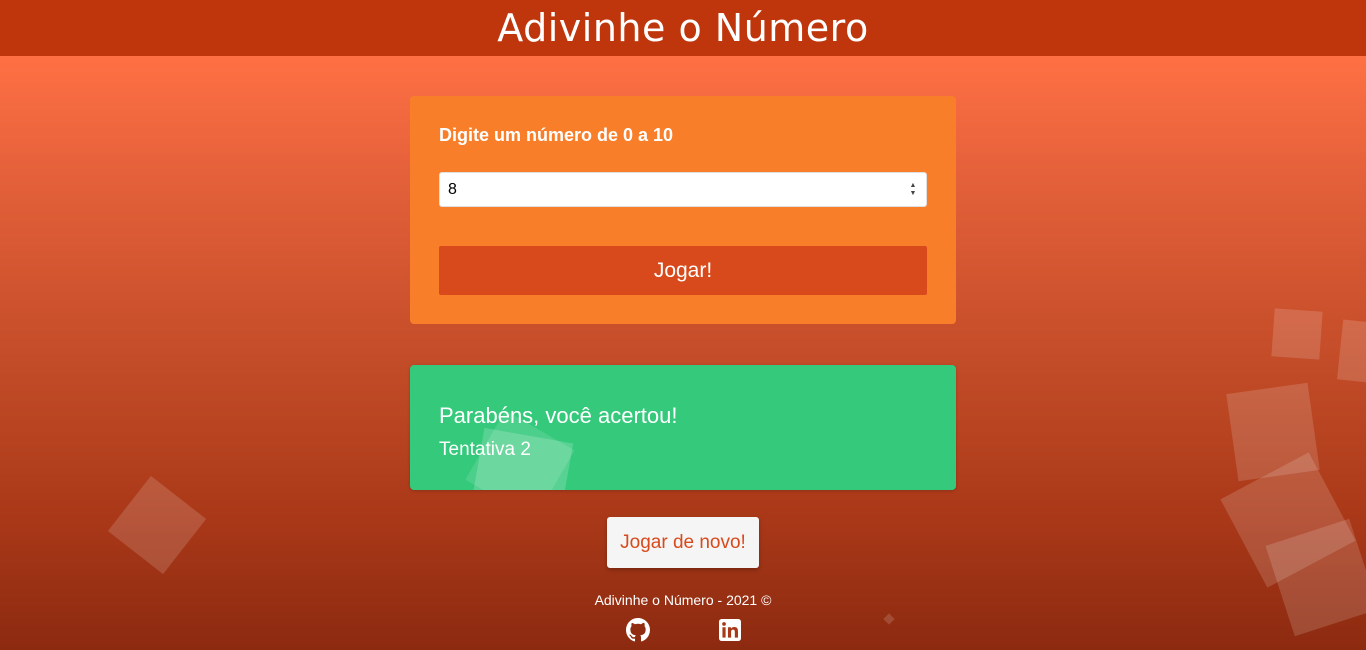  I want to click on number-input, so click(683, 189).